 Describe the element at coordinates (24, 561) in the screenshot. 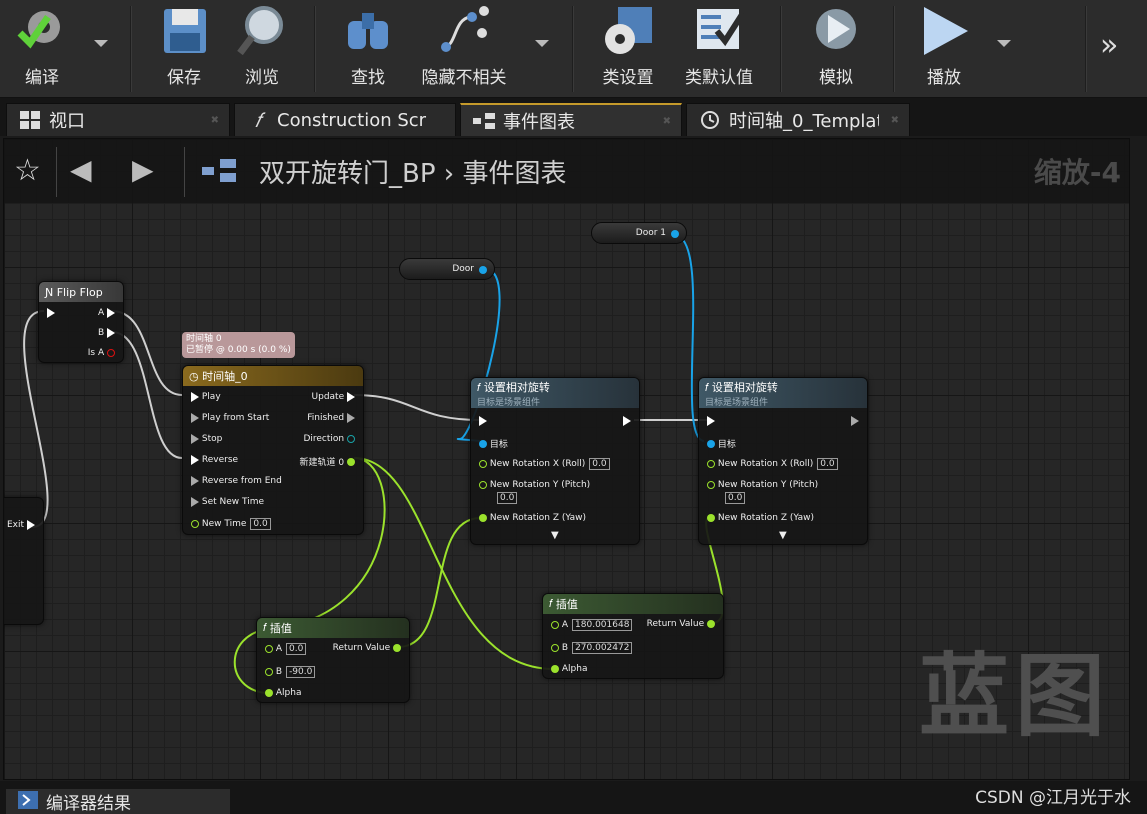

I see `exit-node: Exit` at that location.